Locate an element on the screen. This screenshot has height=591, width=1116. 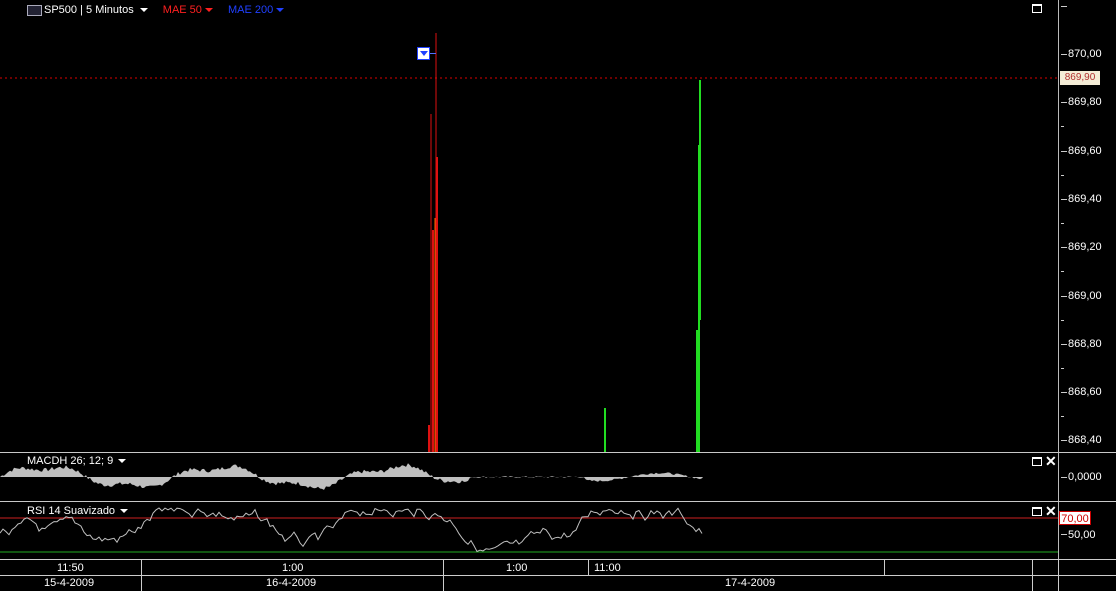
price-tick-label: 869,20 is located at coordinates (1085, 247).